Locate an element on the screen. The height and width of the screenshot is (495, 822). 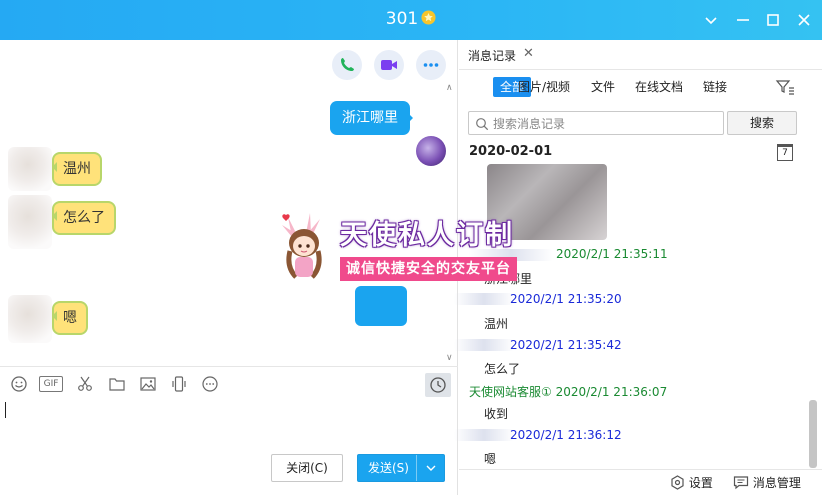
filter-docs: 在线文档 is located at coordinates (659, 87).